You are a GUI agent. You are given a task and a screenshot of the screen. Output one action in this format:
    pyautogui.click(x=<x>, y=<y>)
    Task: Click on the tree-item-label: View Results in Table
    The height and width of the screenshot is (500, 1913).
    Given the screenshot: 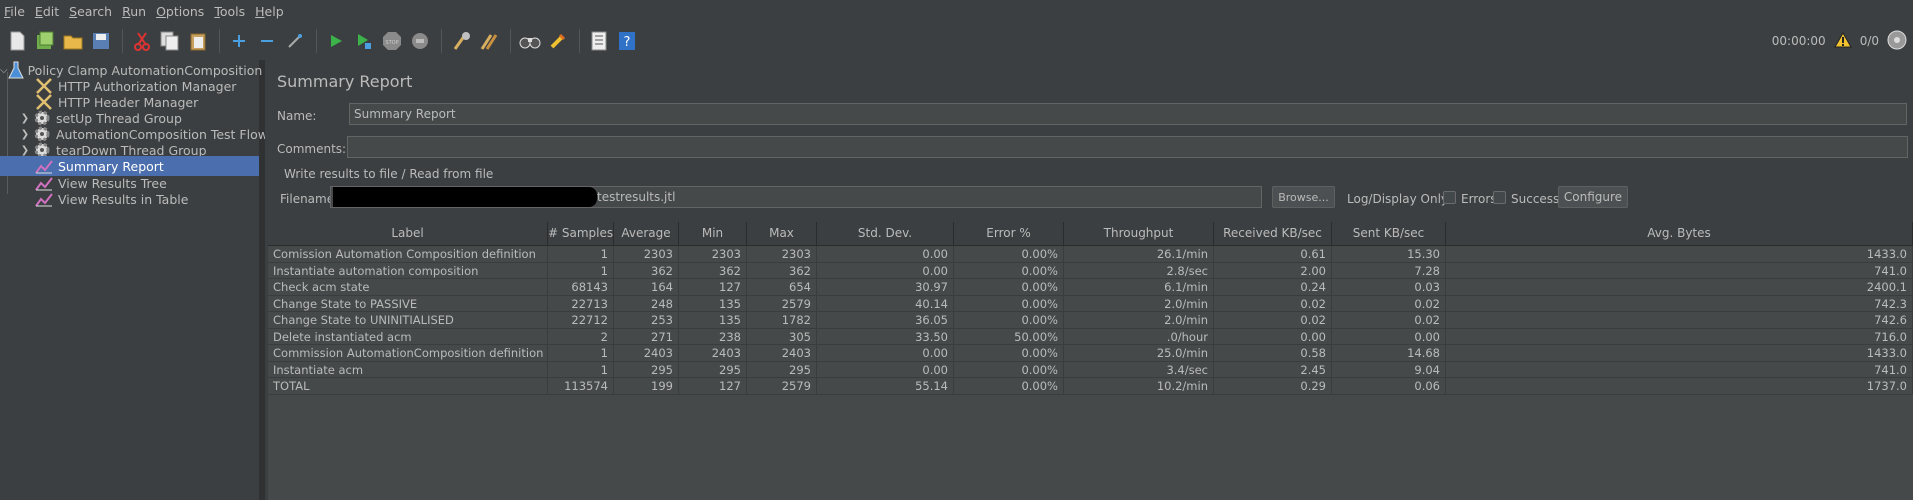 What is the action you would take?
    pyautogui.click(x=123, y=199)
    